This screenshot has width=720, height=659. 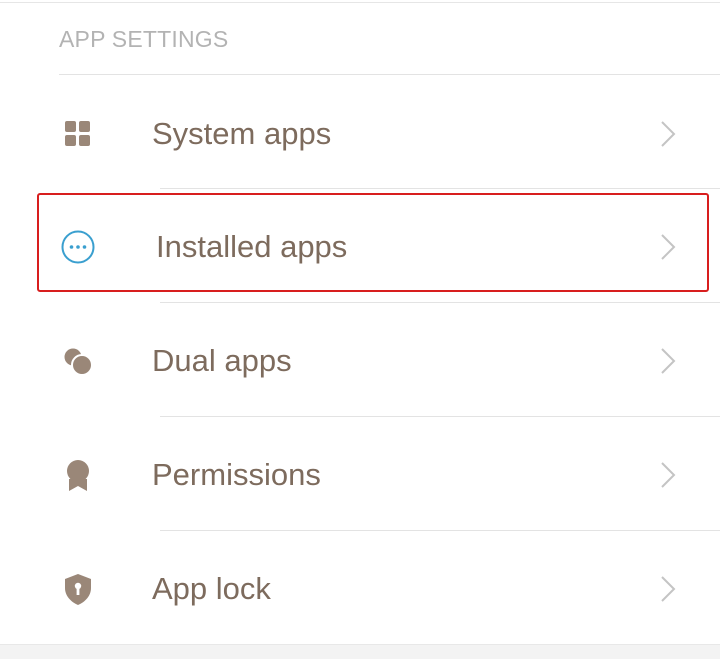 I want to click on list-item-label: Installed apps, so click(x=252, y=246).